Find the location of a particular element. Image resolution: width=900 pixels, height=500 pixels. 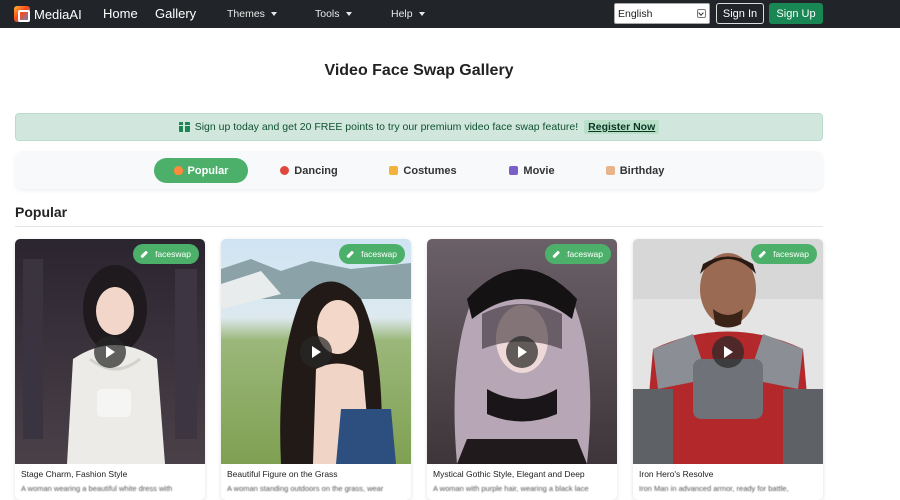

nav-help-dropdown: Help is located at coordinates (408, 14).